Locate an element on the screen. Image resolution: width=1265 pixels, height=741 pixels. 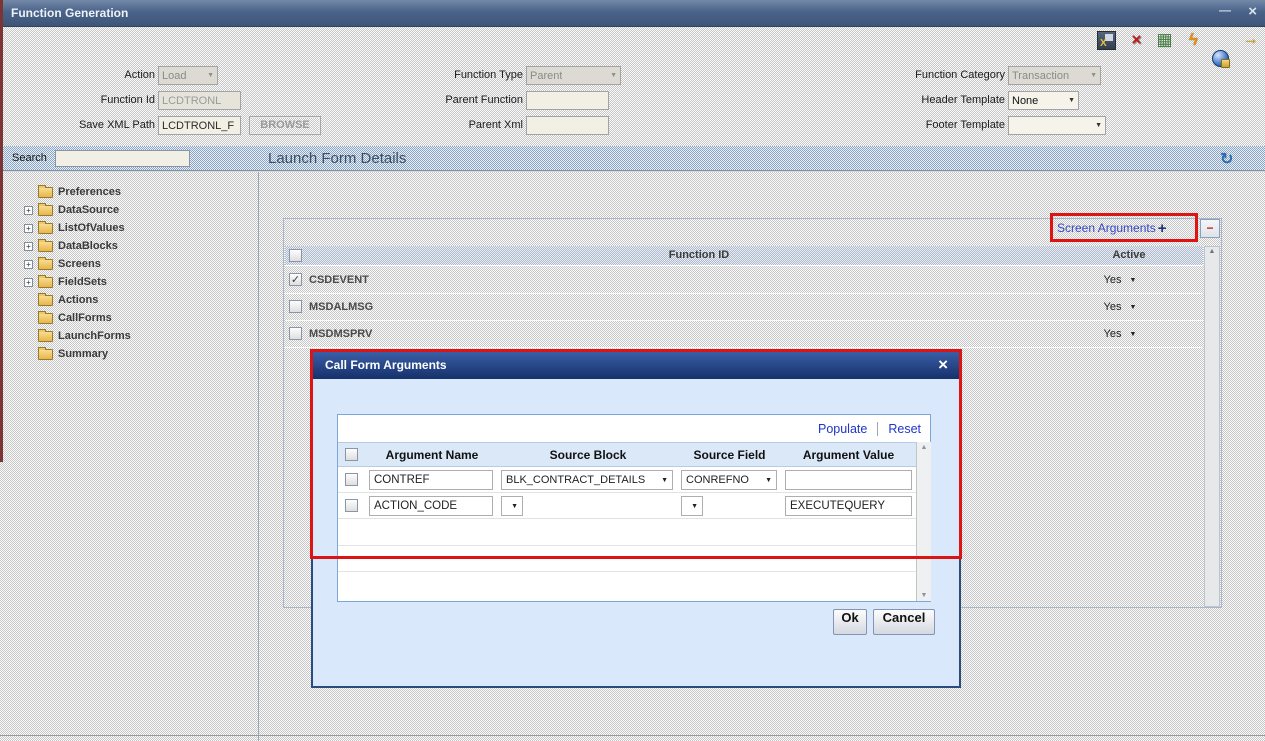
function-id-field is located at coordinates (199, 100).